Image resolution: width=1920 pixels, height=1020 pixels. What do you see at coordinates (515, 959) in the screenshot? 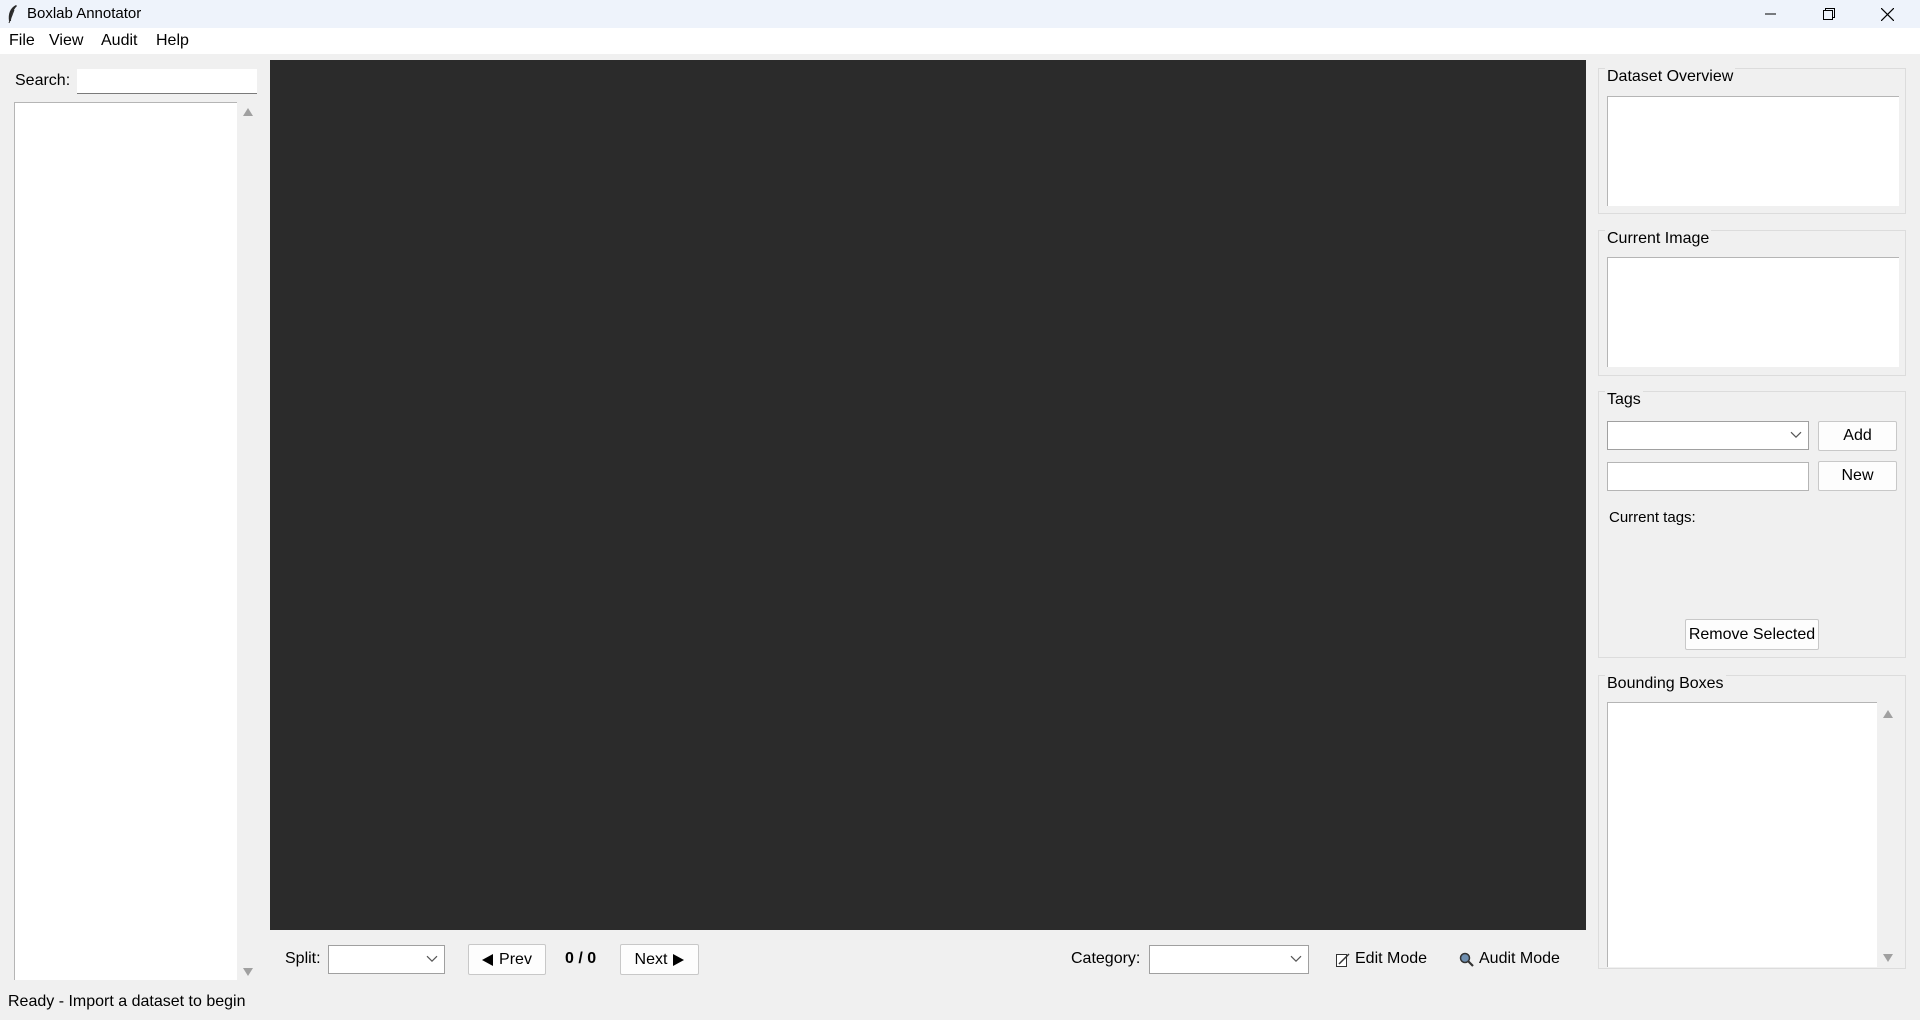
I see `prev-label: Prev` at bounding box center [515, 959].